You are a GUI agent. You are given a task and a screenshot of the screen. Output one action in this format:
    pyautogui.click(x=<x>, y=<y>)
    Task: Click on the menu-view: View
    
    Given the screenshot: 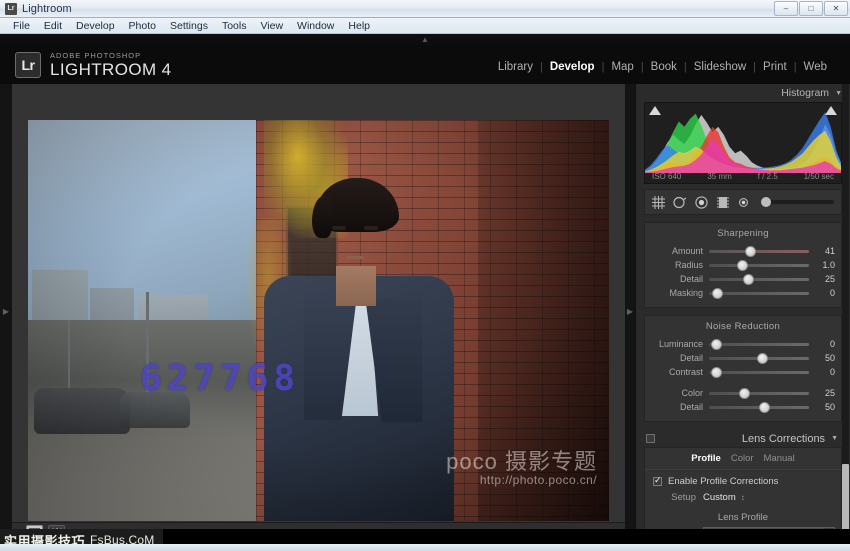 What is the action you would take?
    pyautogui.click(x=271, y=26)
    